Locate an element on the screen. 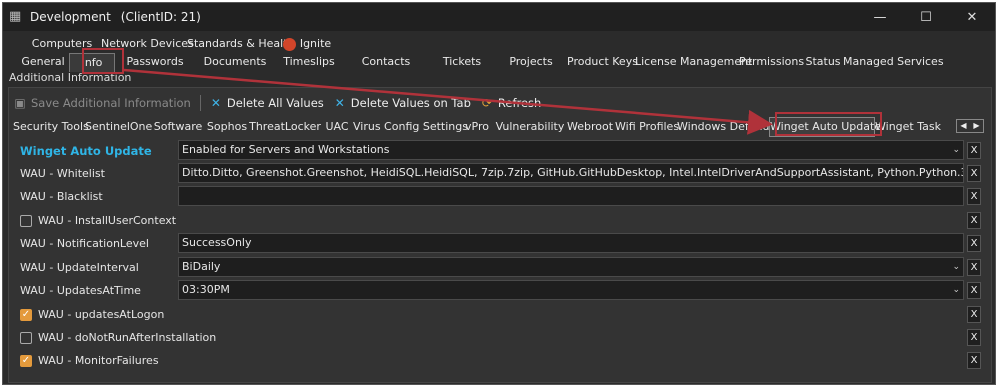 This screenshot has height=389, width=1000. field-label: WAU - MonitorFailures is located at coordinates (98, 360).